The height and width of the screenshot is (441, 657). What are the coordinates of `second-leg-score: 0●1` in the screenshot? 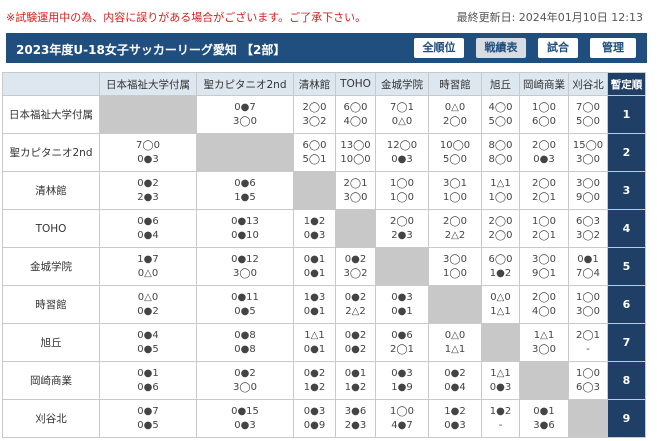 It's located at (402, 311).